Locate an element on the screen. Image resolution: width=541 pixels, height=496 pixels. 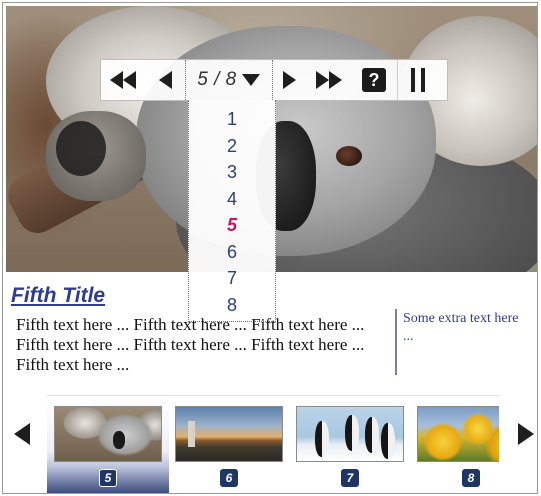
pause-icon is located at coordinates (417, 80).